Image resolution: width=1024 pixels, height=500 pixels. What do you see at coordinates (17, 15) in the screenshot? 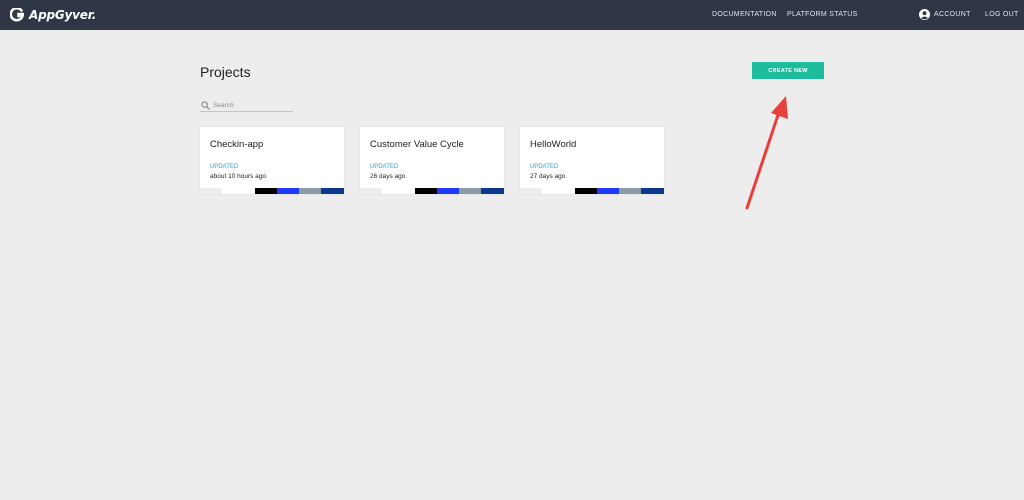
I see `appgyver-logo-icon` at bounding box center [17, 15].